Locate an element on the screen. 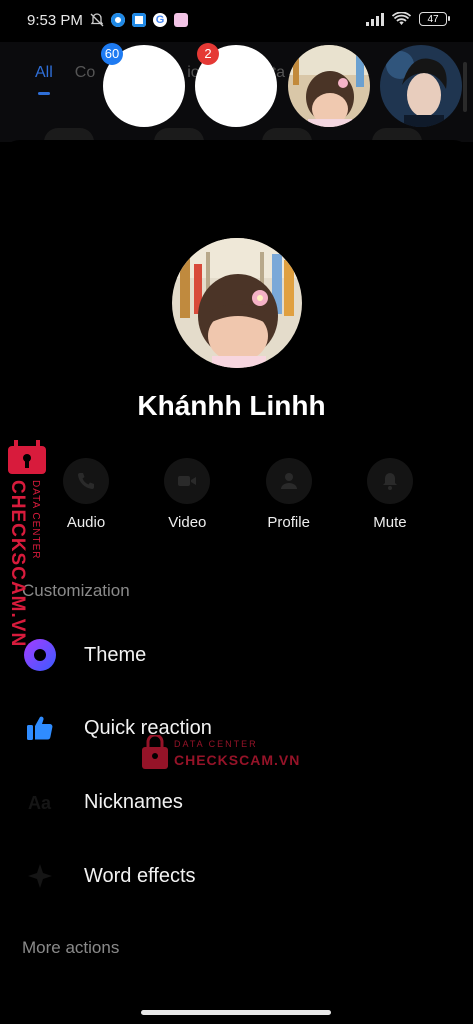  chat-head: 60 is located at coordinates (143, 85).